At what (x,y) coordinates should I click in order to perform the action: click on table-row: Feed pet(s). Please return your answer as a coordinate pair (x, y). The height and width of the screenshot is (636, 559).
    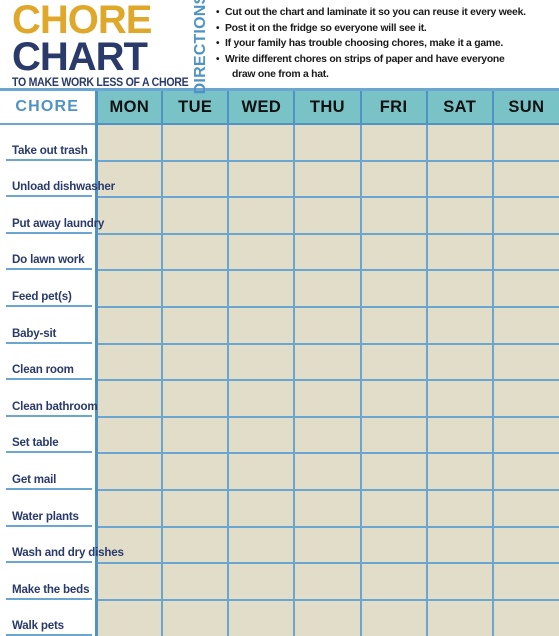
    Looking at the image, I should click on (279, 289).